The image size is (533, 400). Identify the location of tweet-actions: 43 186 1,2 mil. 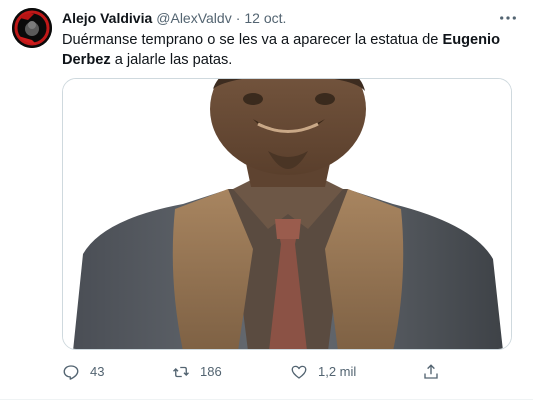
(262, 372).